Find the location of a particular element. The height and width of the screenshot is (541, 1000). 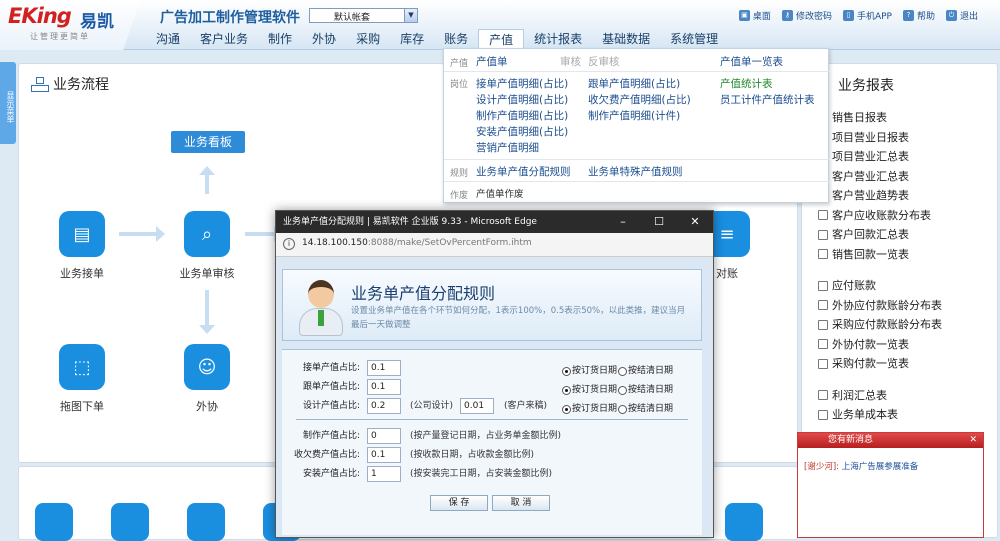

production-ratio-input: 0 is located at coordinates (384, 436).